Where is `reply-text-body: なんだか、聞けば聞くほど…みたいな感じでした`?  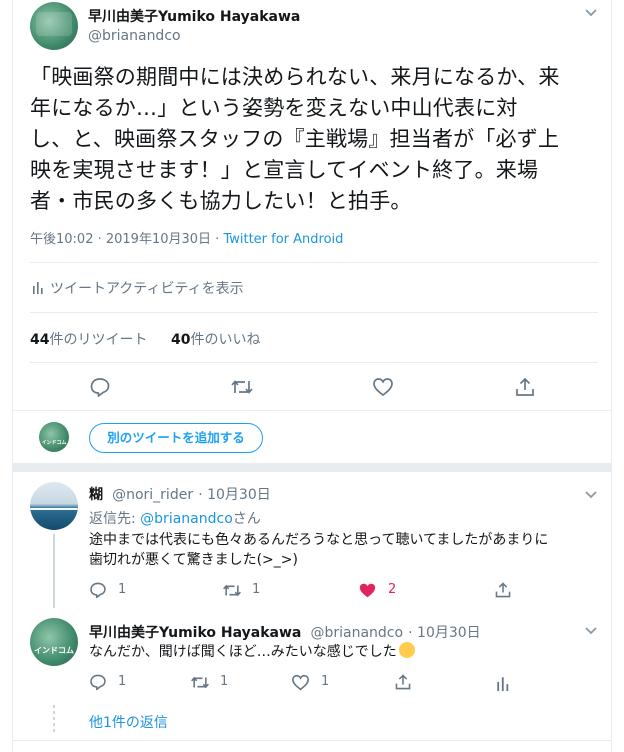
reply-text-body: なんだか、聞けば聞くほど…みたいな感じでした is located at coordinates (243, 652).